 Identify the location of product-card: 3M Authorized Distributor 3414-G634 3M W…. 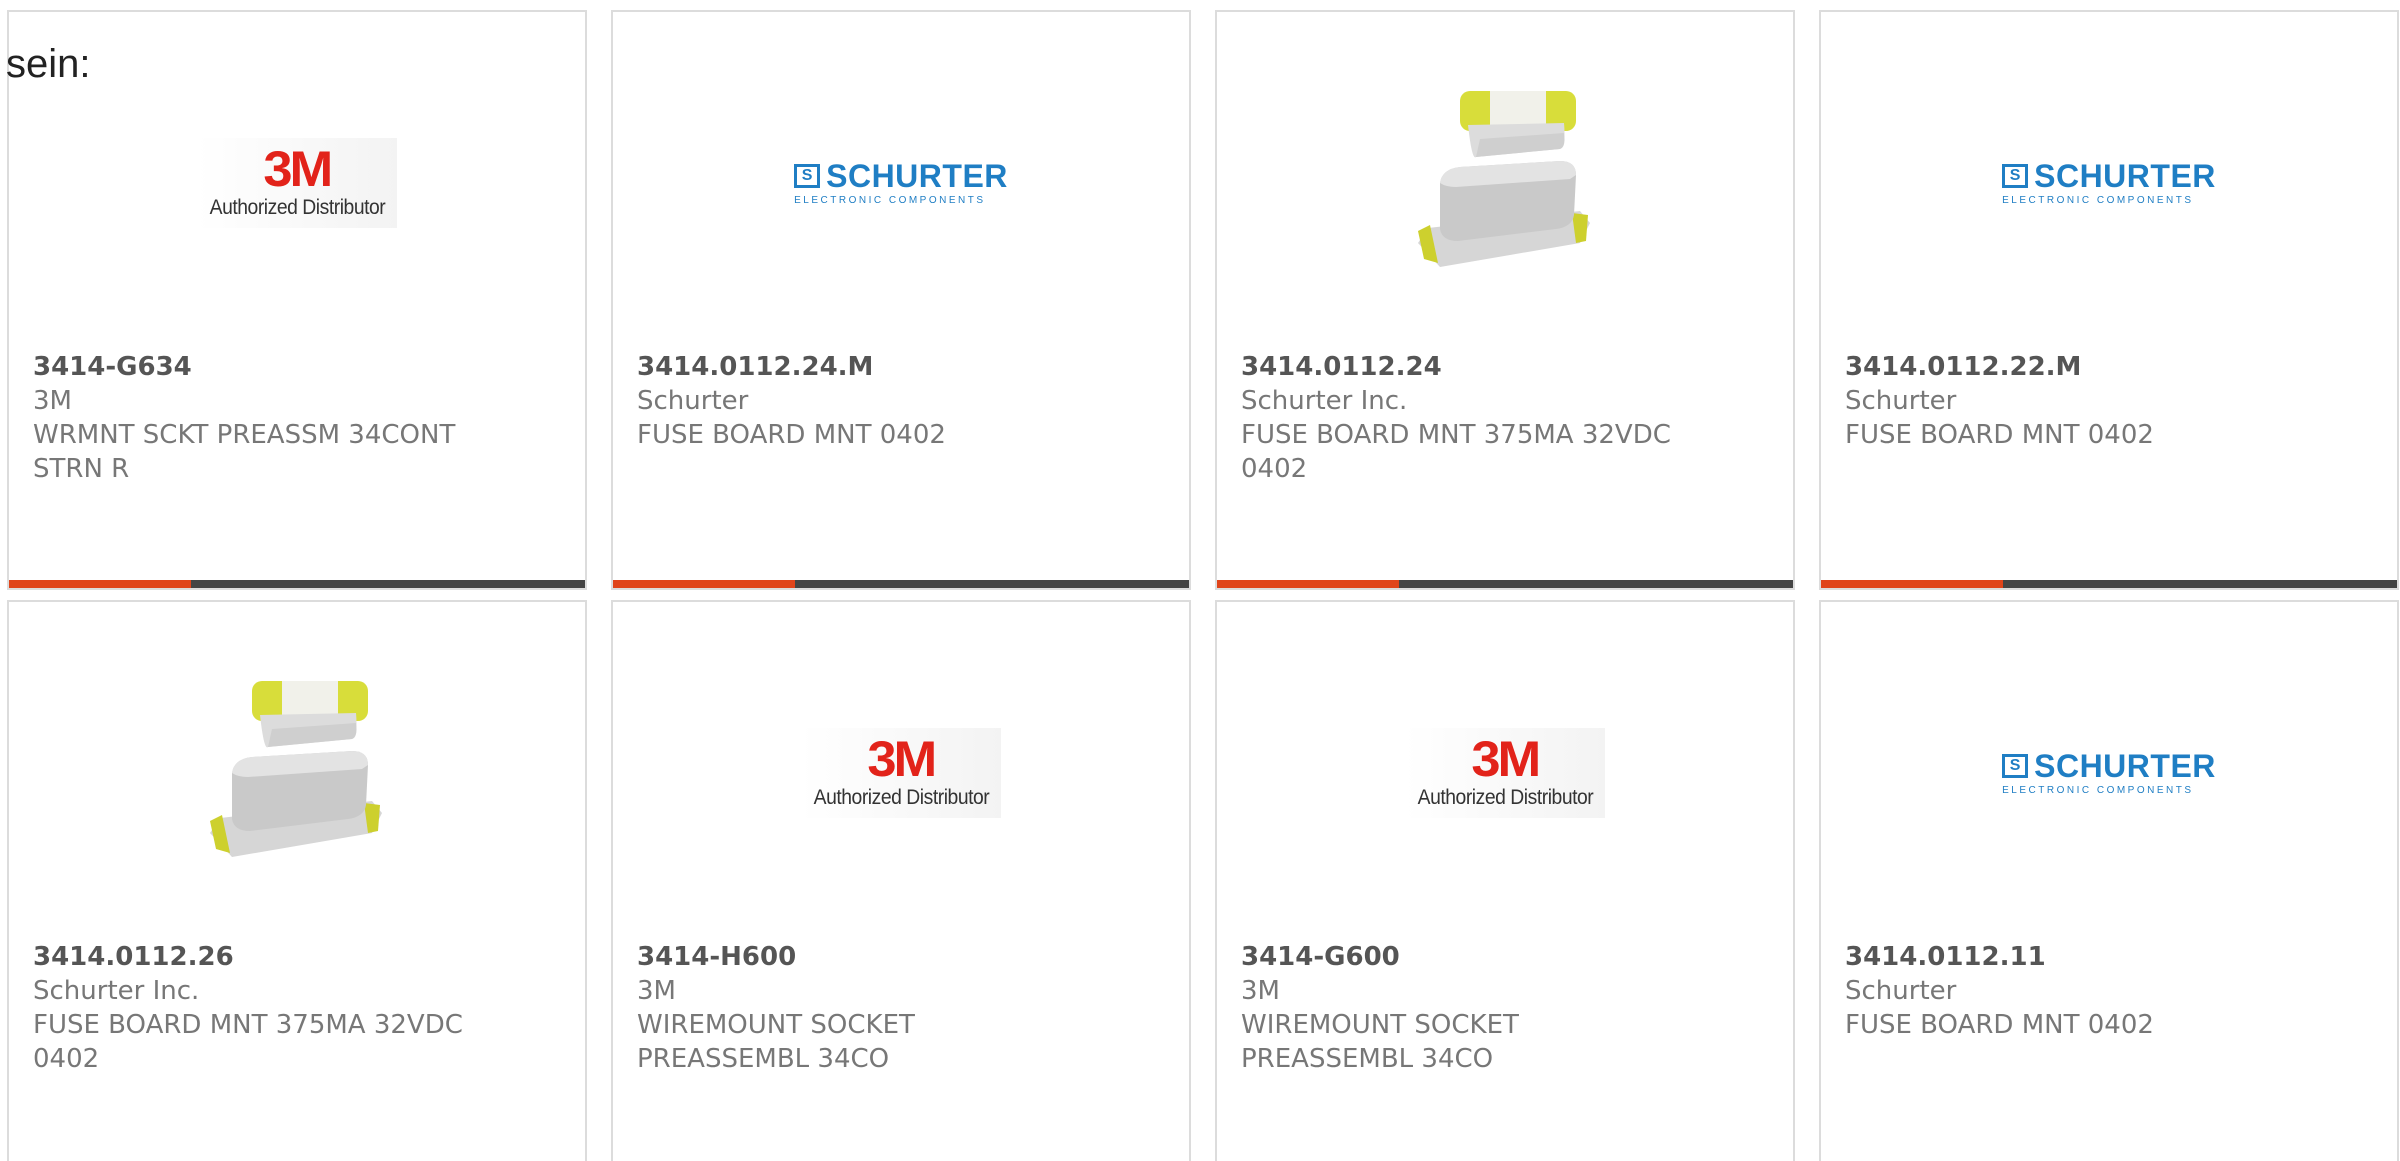
(297, 300).